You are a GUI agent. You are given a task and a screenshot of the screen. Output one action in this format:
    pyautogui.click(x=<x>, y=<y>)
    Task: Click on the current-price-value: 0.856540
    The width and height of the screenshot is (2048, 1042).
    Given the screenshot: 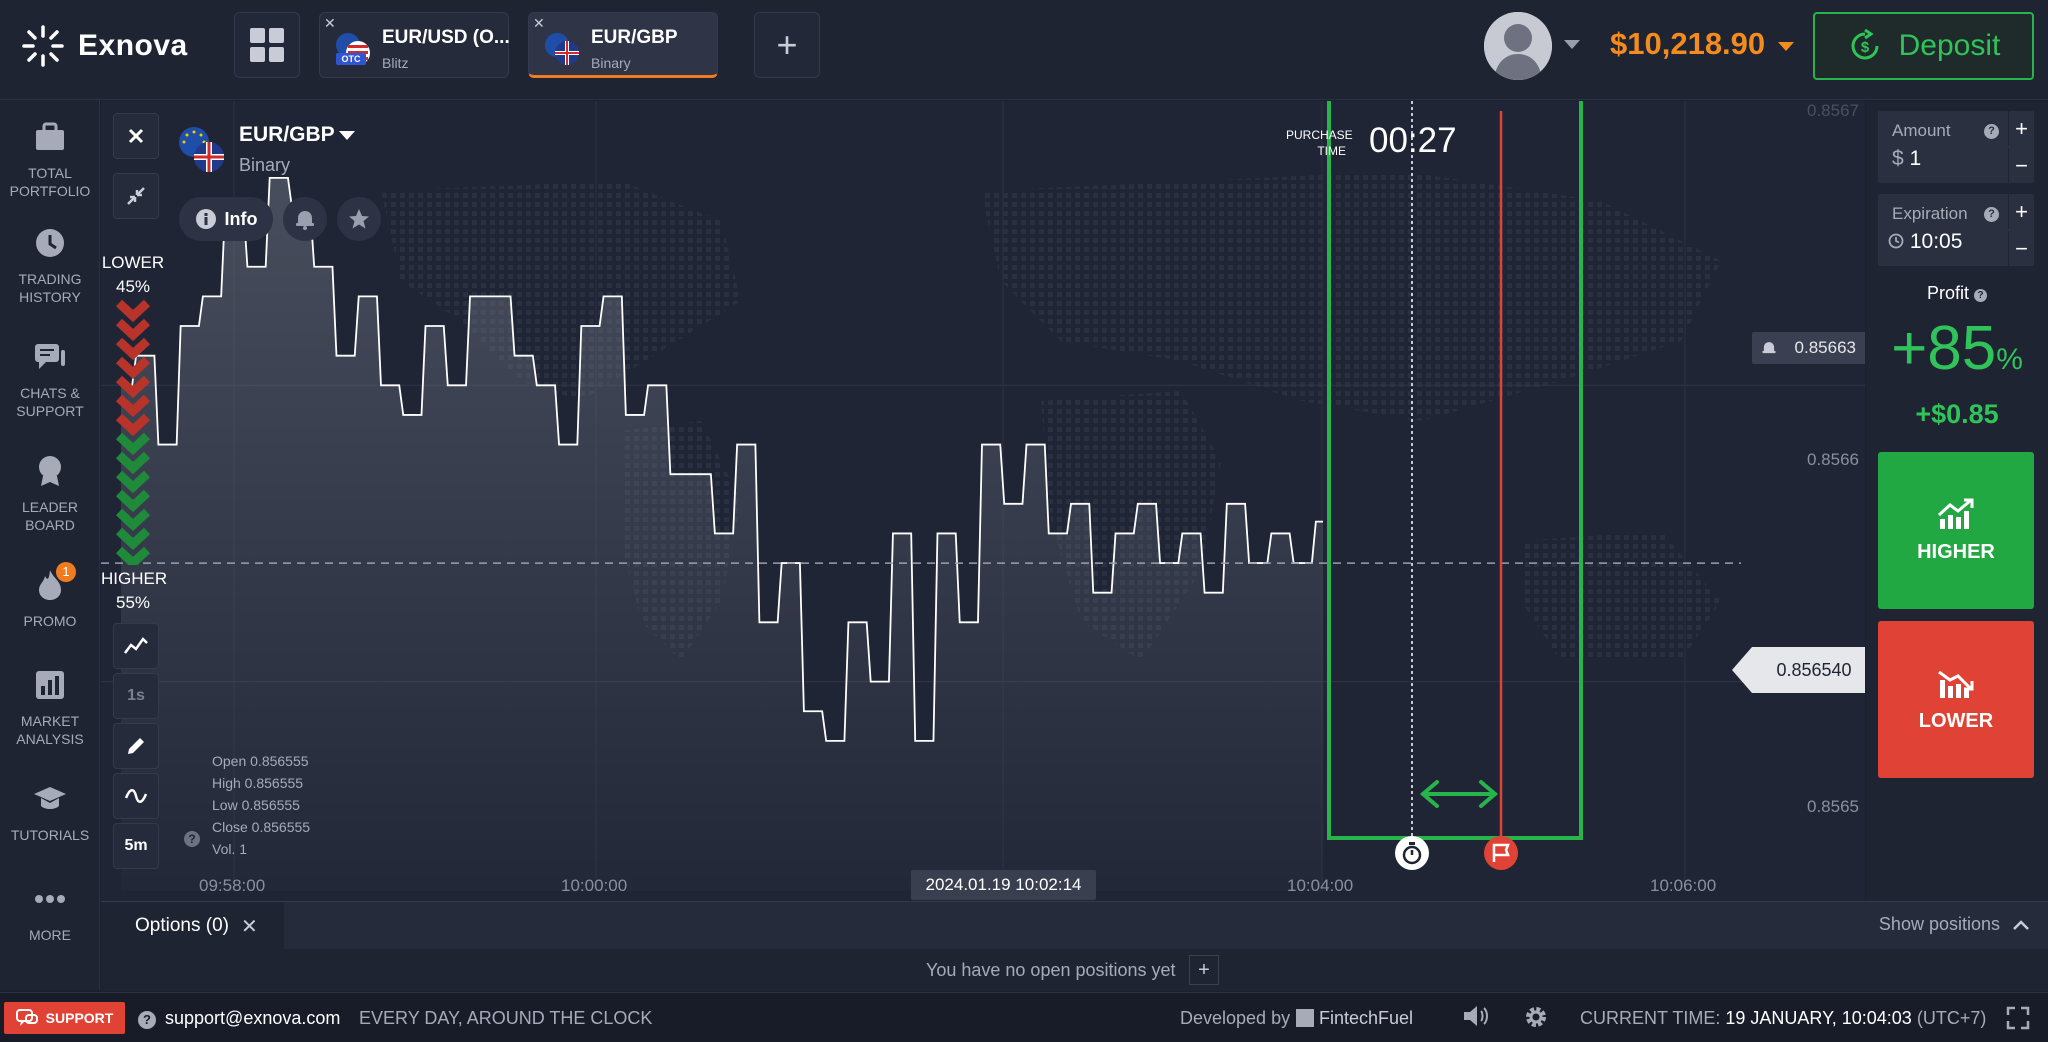 What is the action you would take?
    pyautogui.click(x=1814, y=669)
    